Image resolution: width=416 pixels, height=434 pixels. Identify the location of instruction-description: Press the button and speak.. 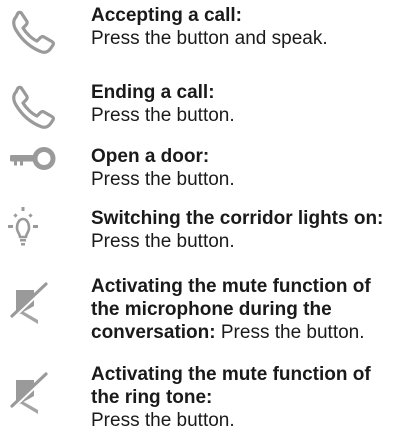
(209, 38).